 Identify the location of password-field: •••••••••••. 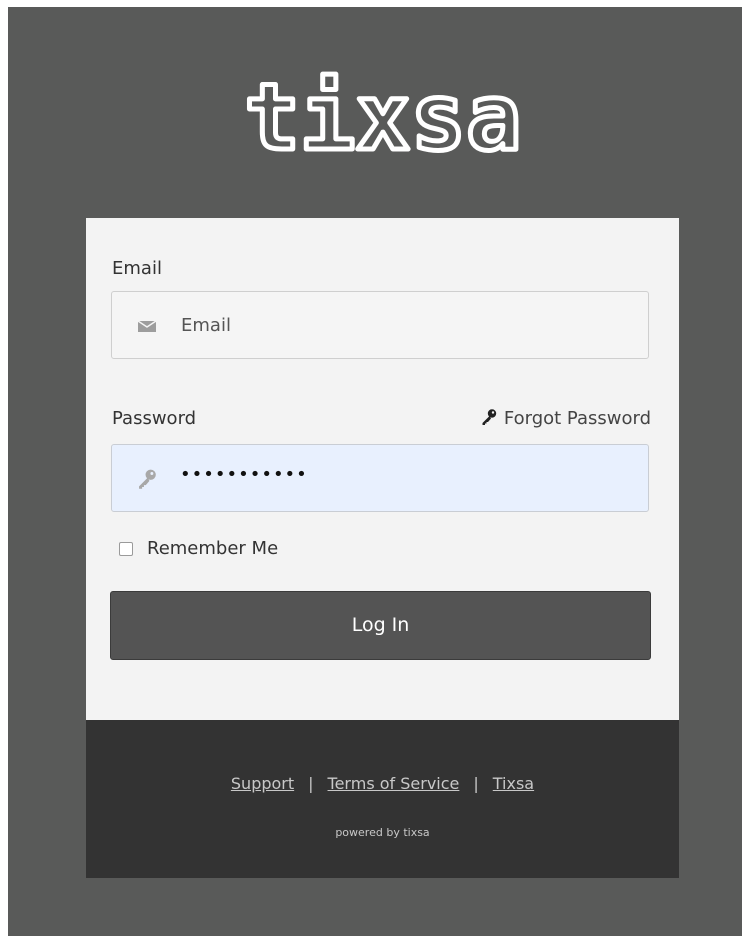
(380, 478).